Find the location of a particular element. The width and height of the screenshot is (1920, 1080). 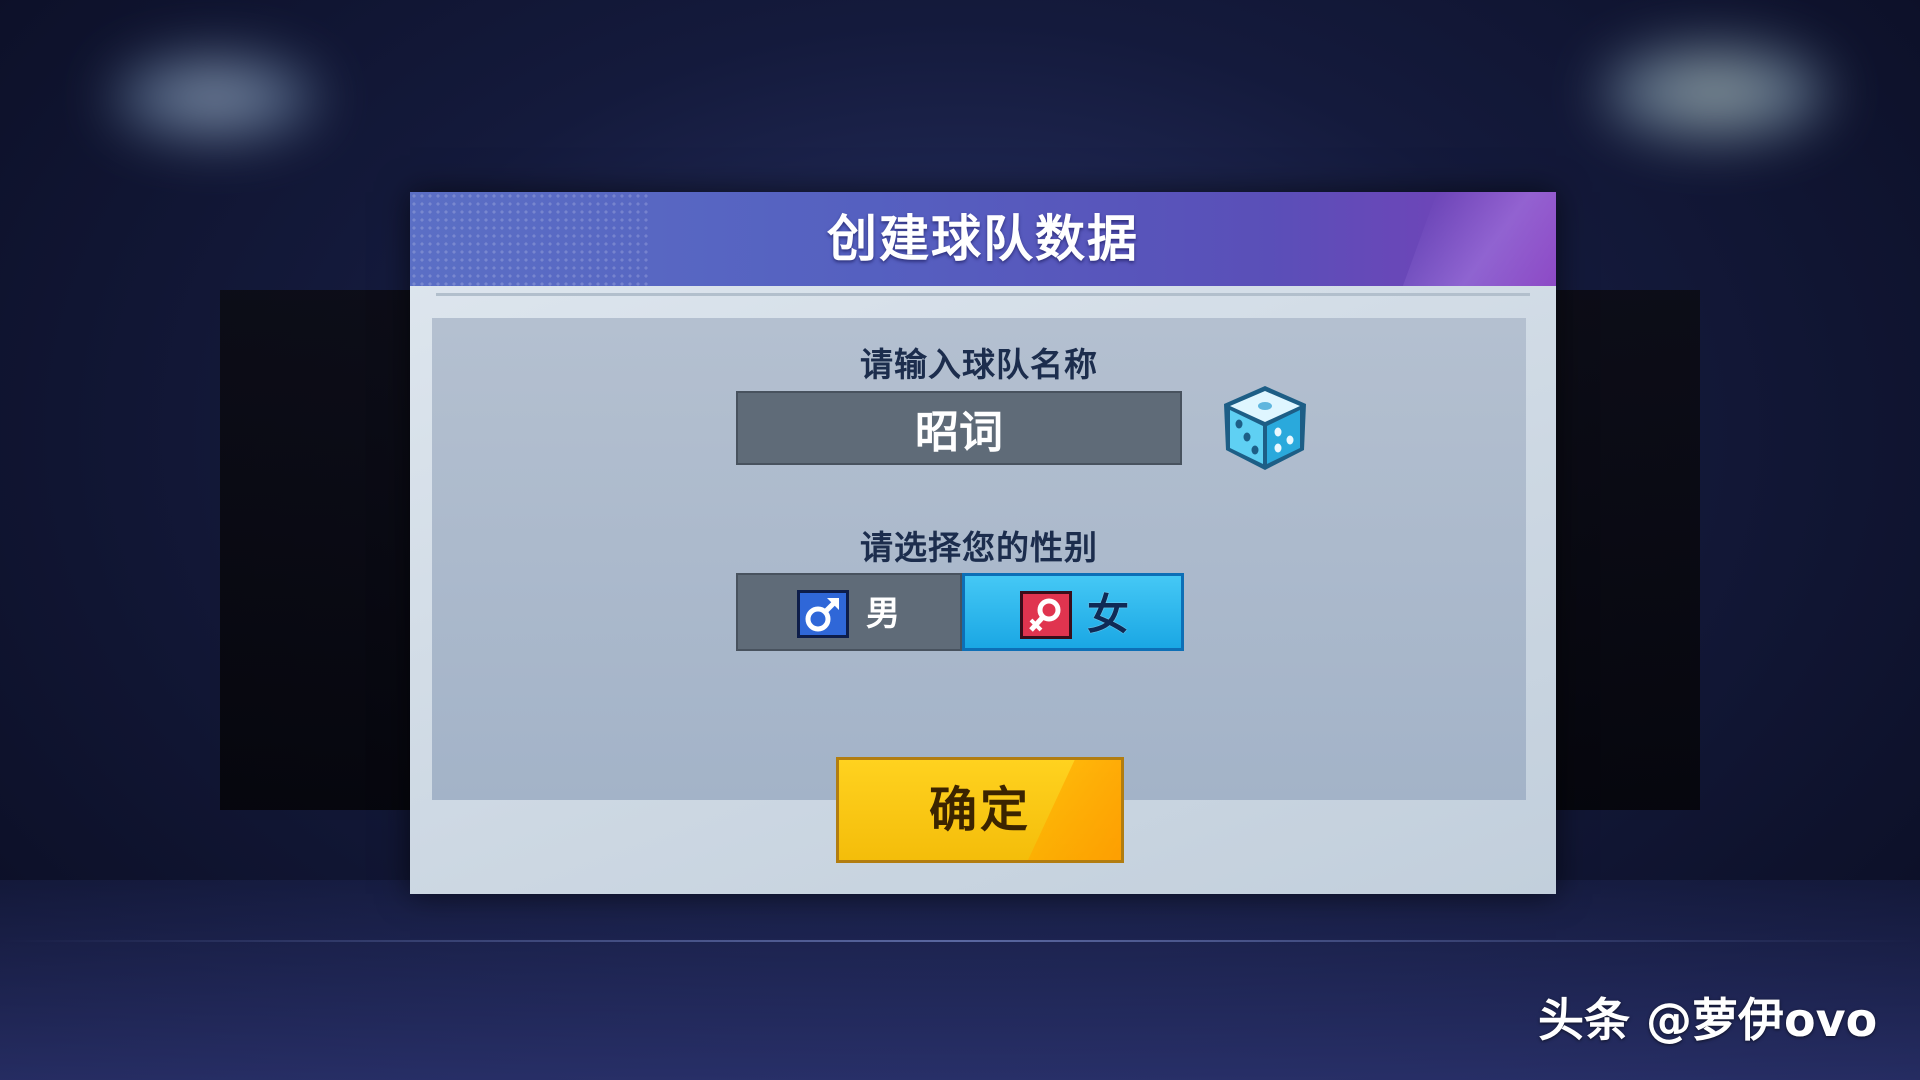

stage-light-right is located at coordinates (1715, 92).